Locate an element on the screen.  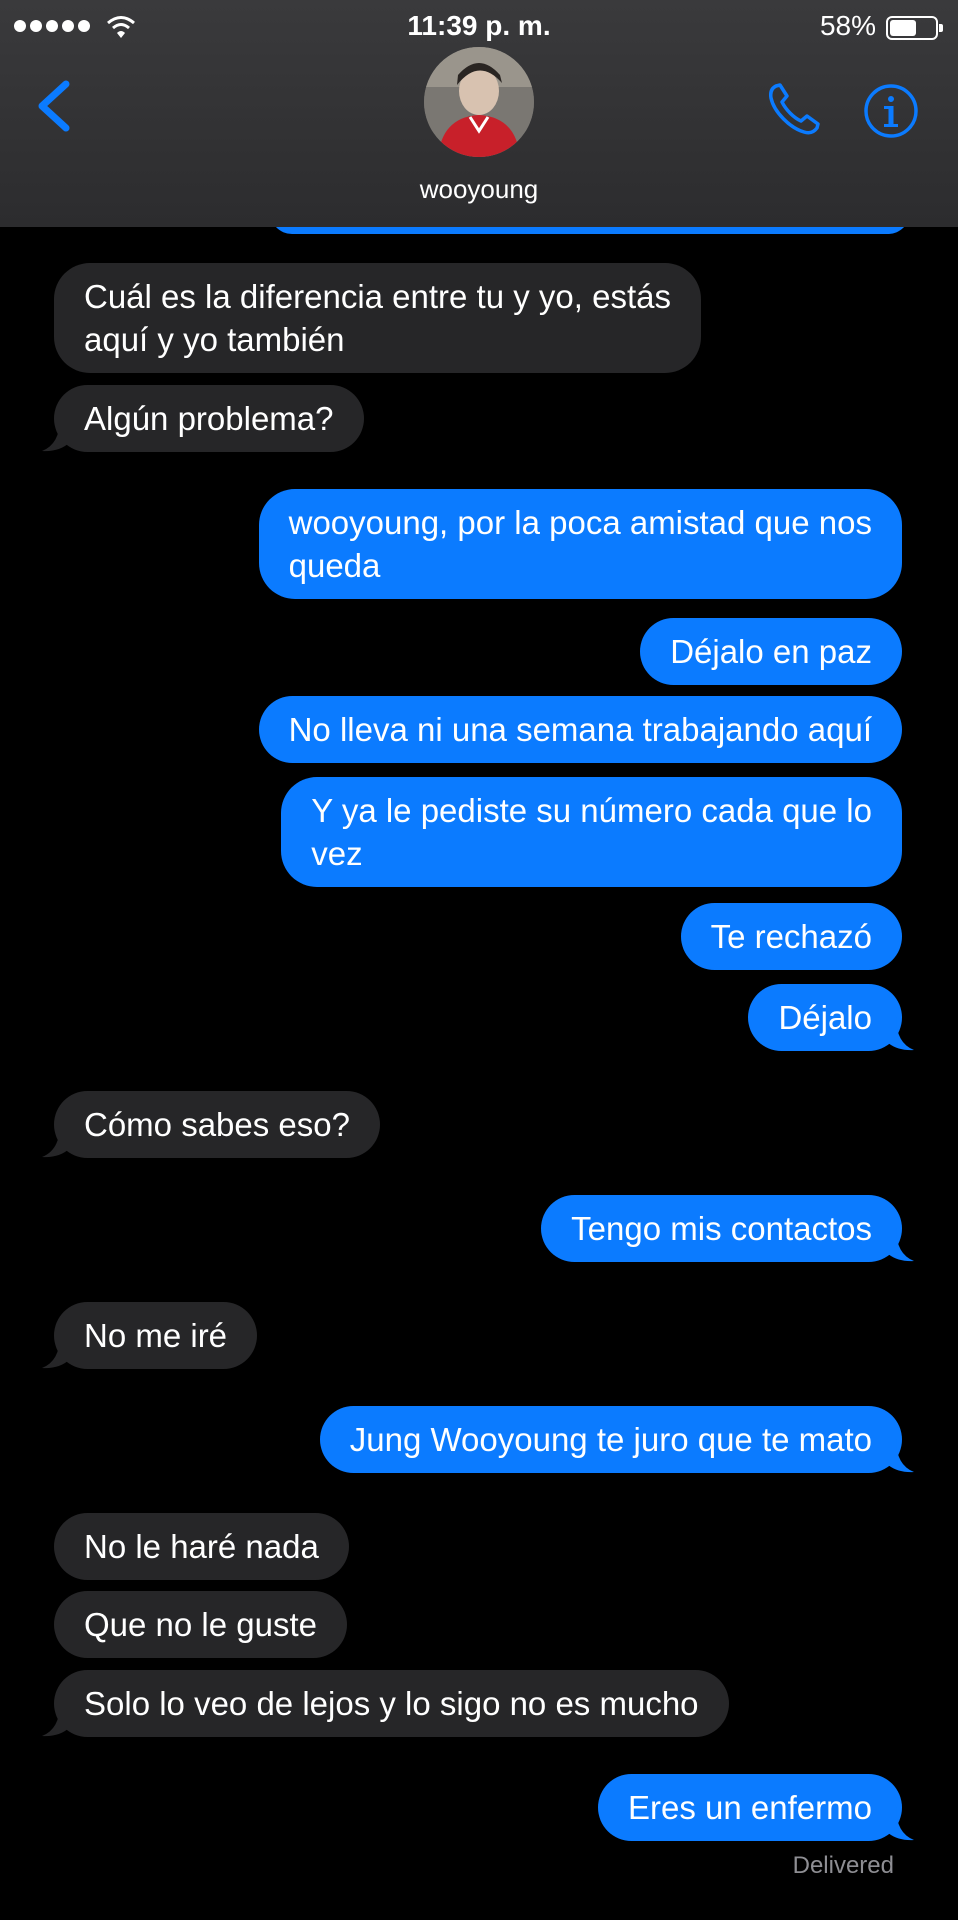
back-chevron-icon is located at coordinates (54, 106).